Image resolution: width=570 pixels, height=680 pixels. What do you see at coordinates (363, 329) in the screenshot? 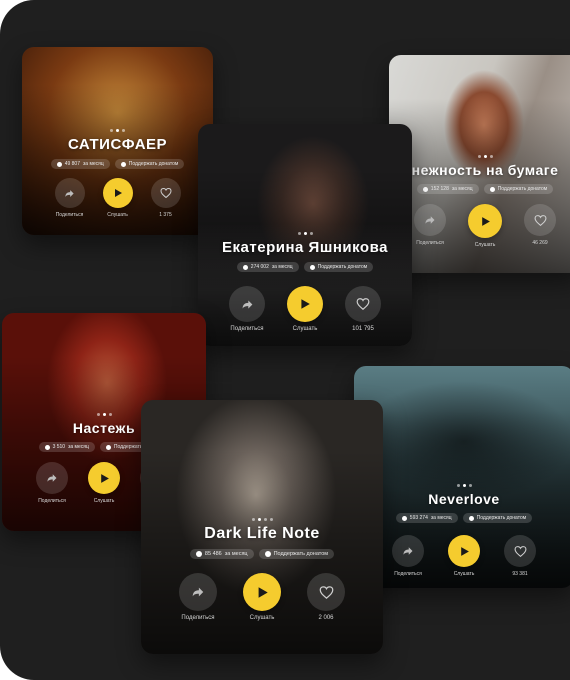
I see `likes-count: 101 795` at bounding box center [363, 329].